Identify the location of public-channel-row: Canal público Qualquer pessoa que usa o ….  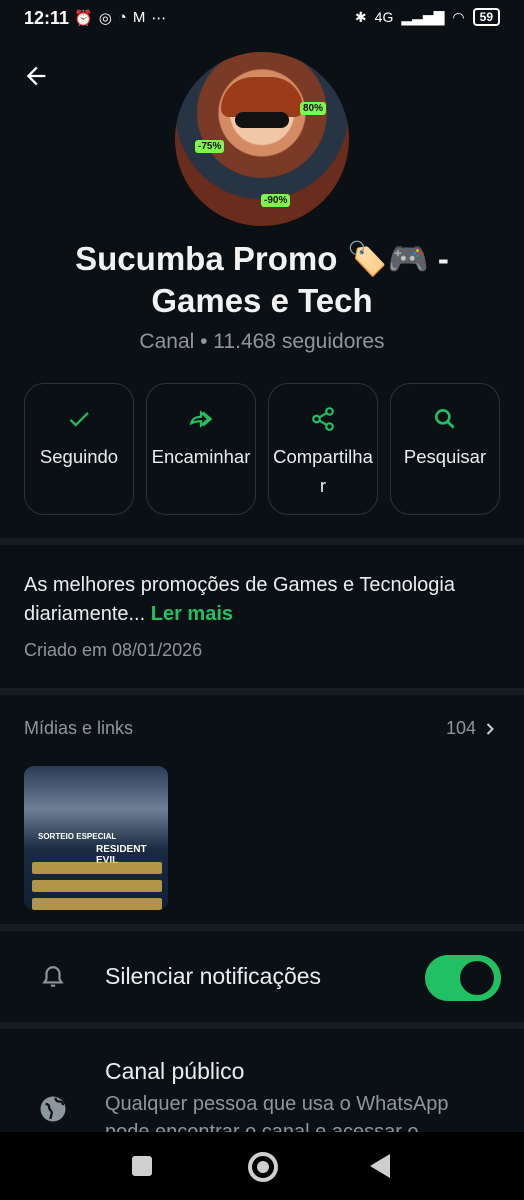
(262, 1087).